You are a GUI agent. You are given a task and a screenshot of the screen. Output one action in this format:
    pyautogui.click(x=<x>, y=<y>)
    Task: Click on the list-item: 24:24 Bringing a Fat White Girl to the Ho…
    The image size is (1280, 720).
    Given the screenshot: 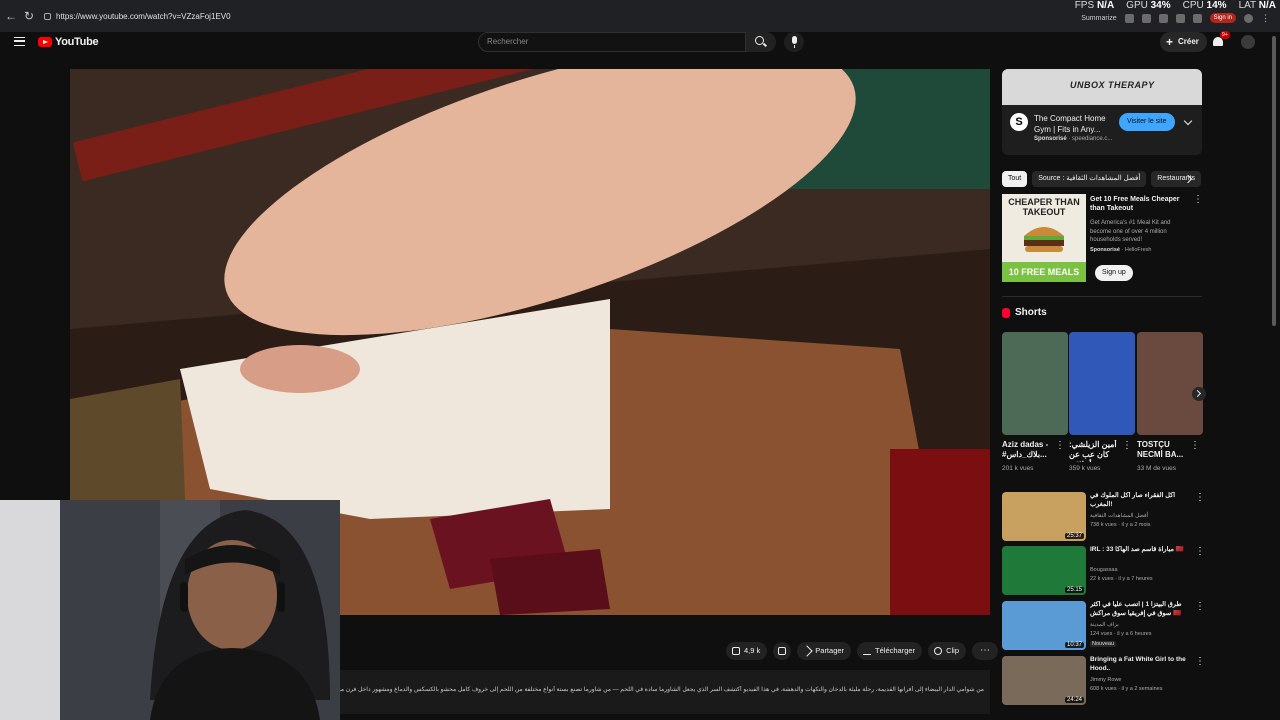 What is the action you would take?
    pyautogui.click(x=1103, y=681)
    